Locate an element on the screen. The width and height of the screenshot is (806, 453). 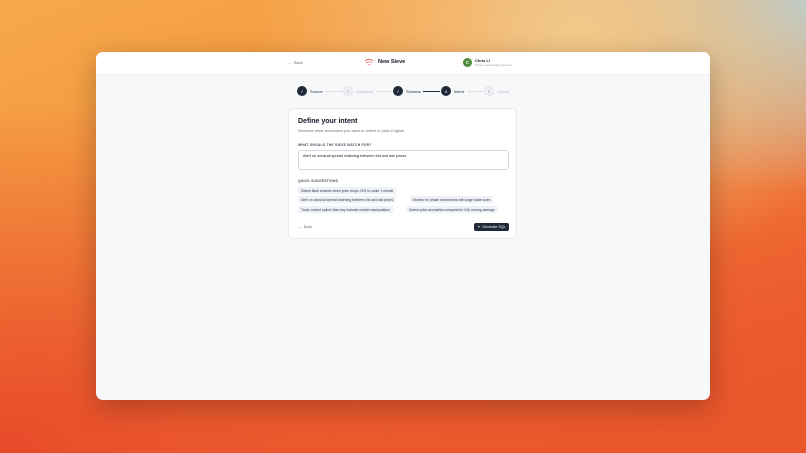
avatar: C is located at coordinates (467, 62).